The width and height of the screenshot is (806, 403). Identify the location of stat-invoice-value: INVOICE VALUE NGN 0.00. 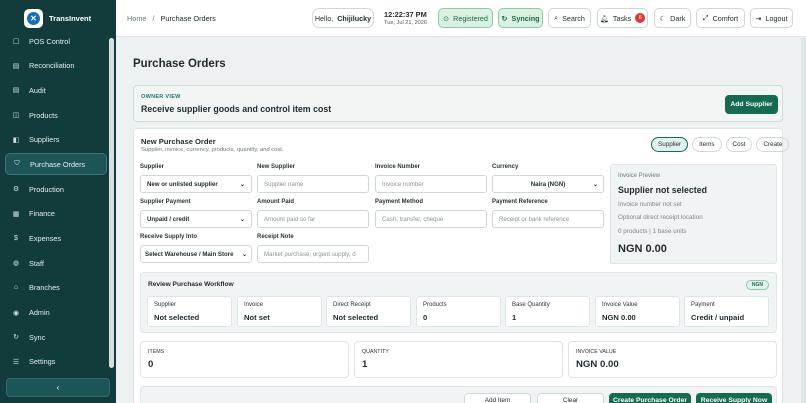
(672, 359).